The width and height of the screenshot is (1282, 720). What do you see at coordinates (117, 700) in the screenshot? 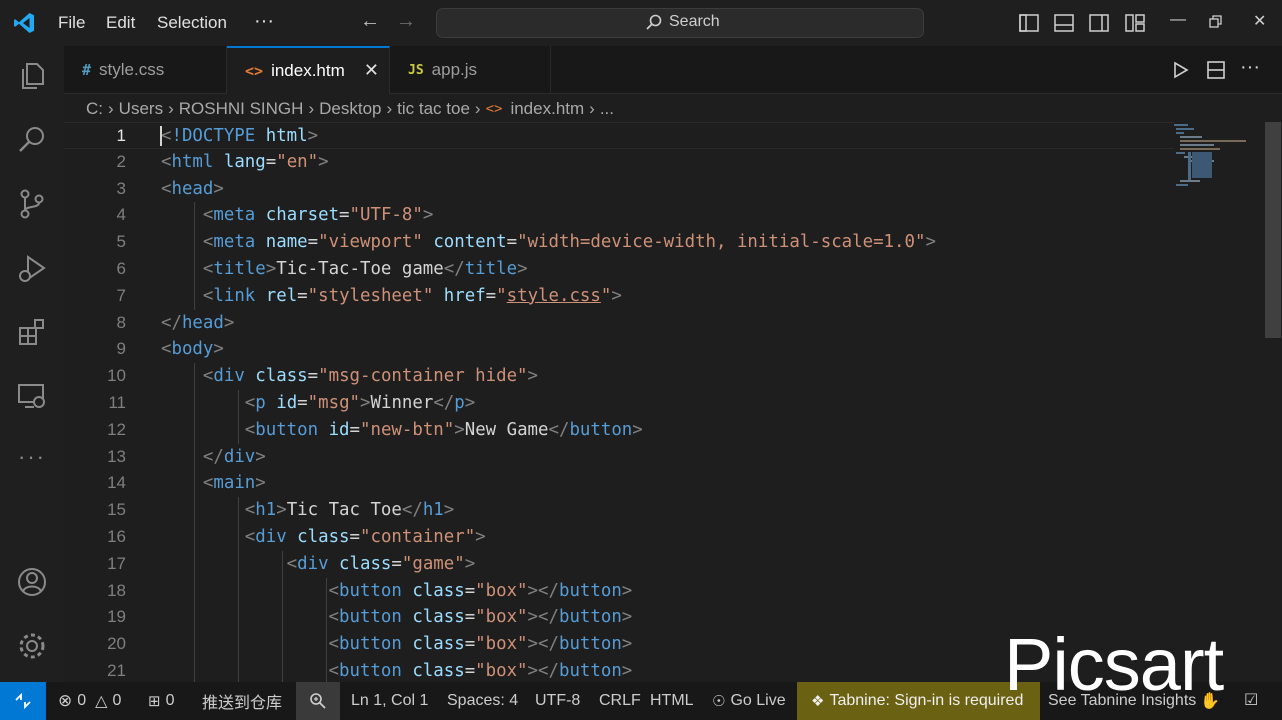
I see `warning-count: 0` at bounding box center [117, 700].